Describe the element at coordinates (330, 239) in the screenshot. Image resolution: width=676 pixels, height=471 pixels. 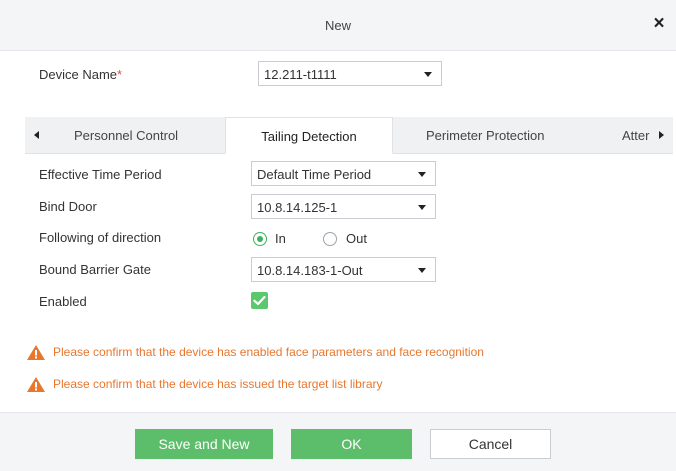
I see `direction-out-radio` at that location.